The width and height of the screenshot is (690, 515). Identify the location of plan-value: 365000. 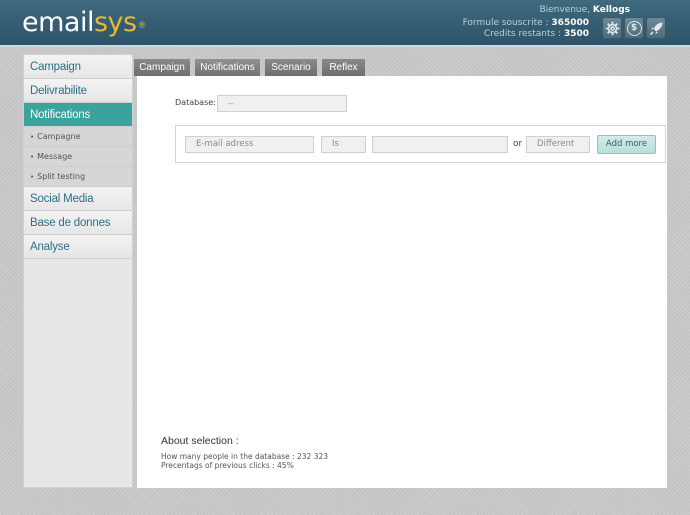
(570, 23).